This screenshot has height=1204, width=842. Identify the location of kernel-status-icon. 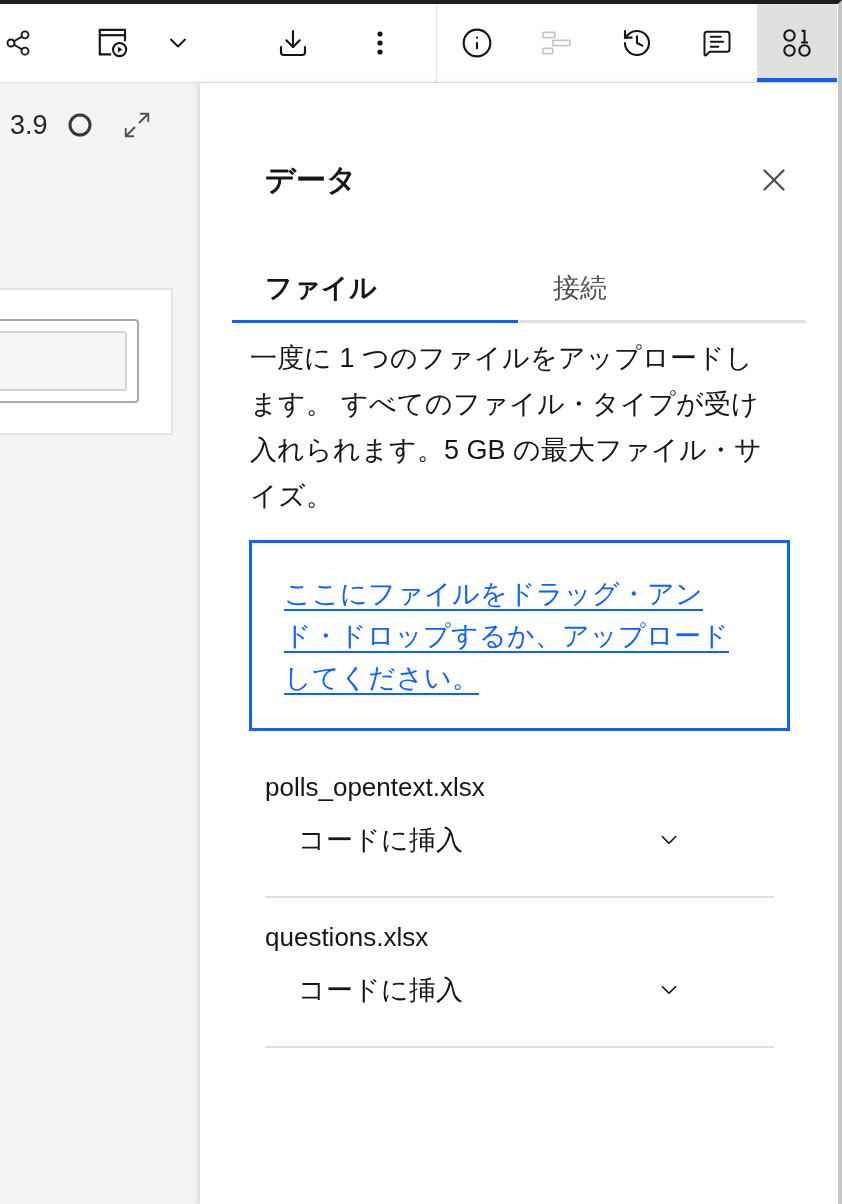
(79, 125).